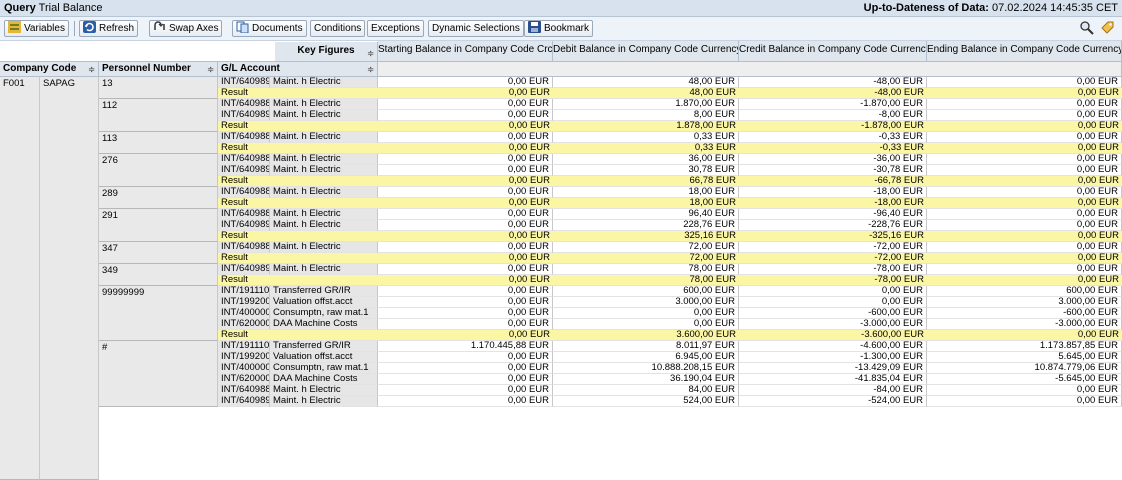 The image size is (1122, 480). I want to click on personnel-number-cell: 113, so click(158, 143).